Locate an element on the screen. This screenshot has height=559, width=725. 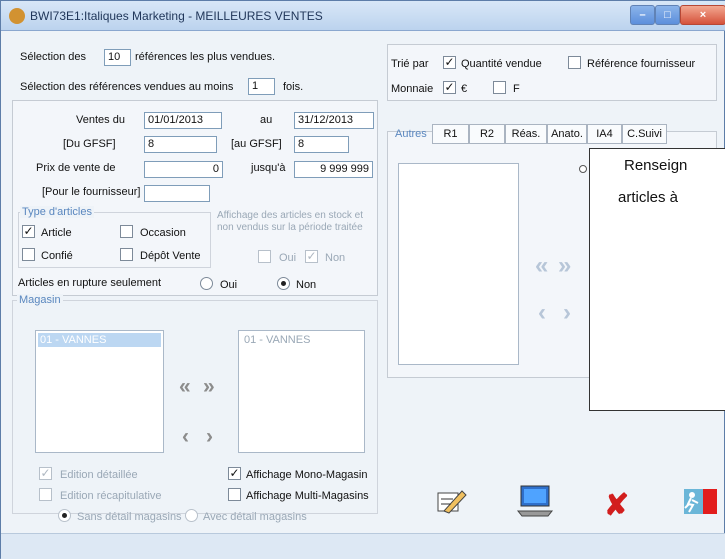
price-to-input: 9 999 999 is located at coordinates (333, 169).